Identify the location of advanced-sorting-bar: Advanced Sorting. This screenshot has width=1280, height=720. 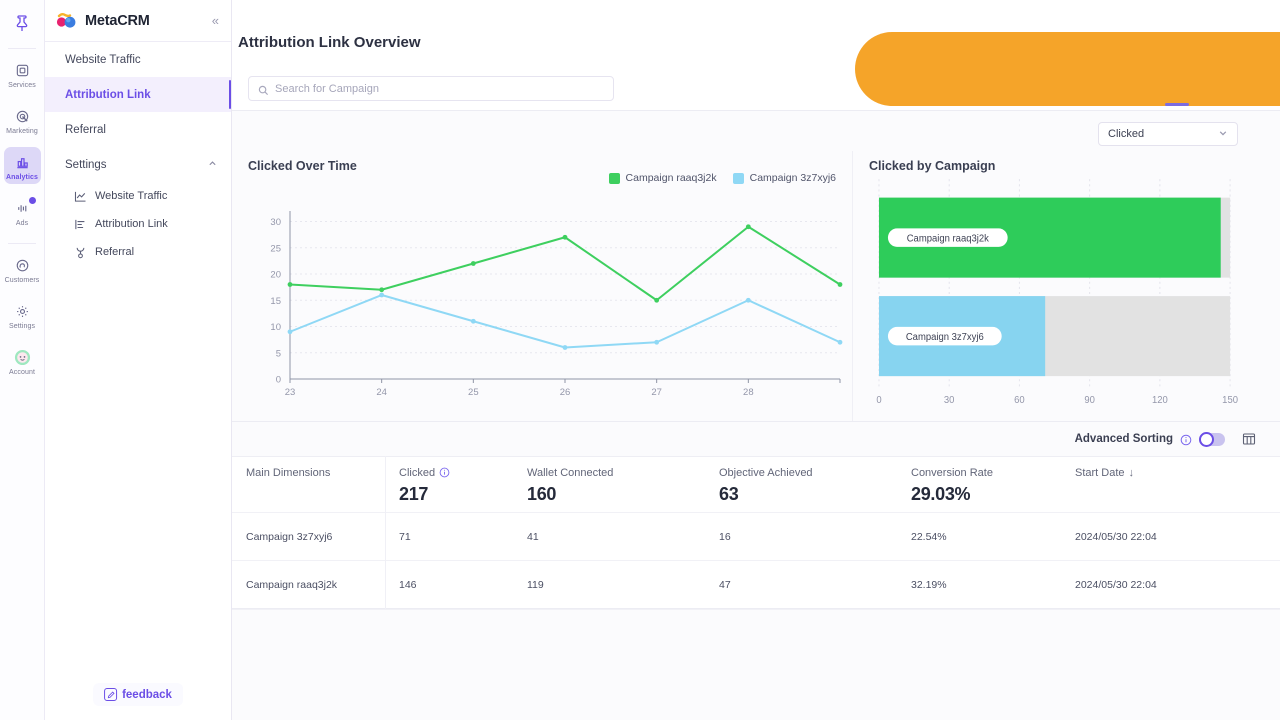
(756, 439).